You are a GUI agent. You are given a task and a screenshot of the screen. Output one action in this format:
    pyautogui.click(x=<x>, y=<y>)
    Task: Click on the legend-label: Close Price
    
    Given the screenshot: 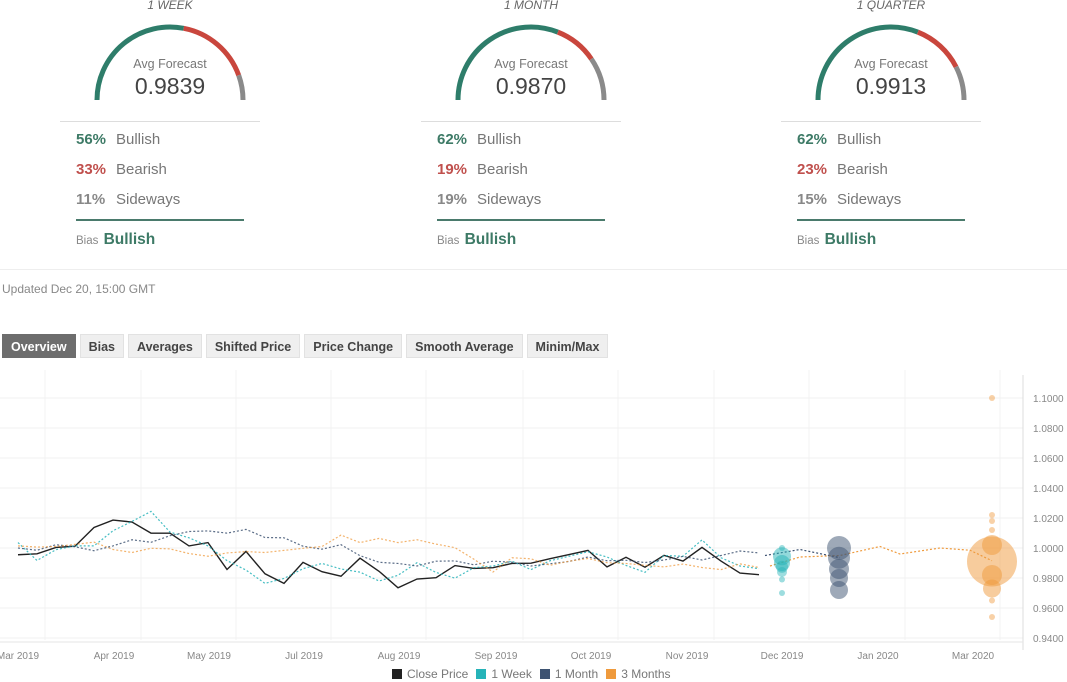 What is the action you would take?
    pyautogui.click(x=438, y=674)
    